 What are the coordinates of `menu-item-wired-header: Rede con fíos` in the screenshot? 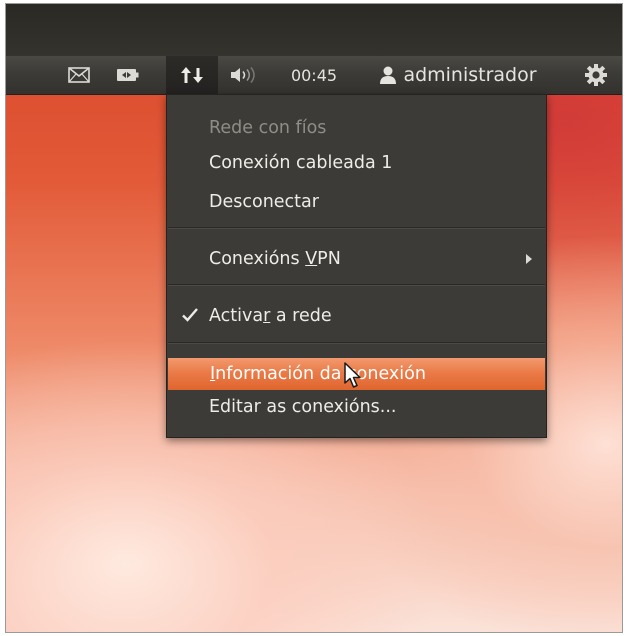 It's located at (356, 128).